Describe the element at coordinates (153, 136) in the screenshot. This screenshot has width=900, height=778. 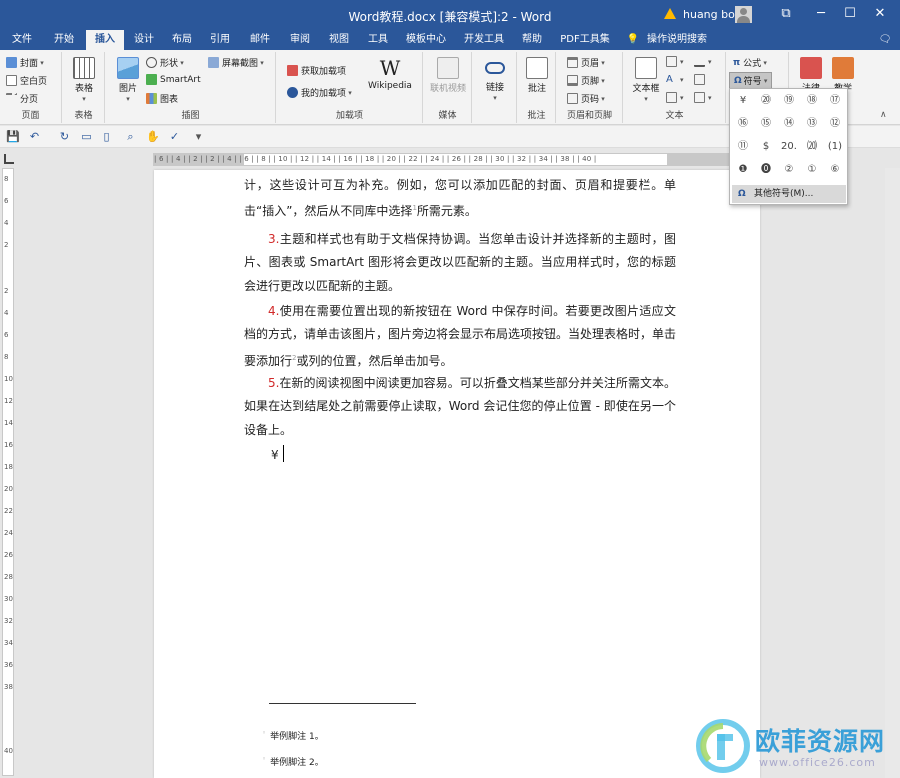
I see `touch-mode-icon: ✋` at that location.